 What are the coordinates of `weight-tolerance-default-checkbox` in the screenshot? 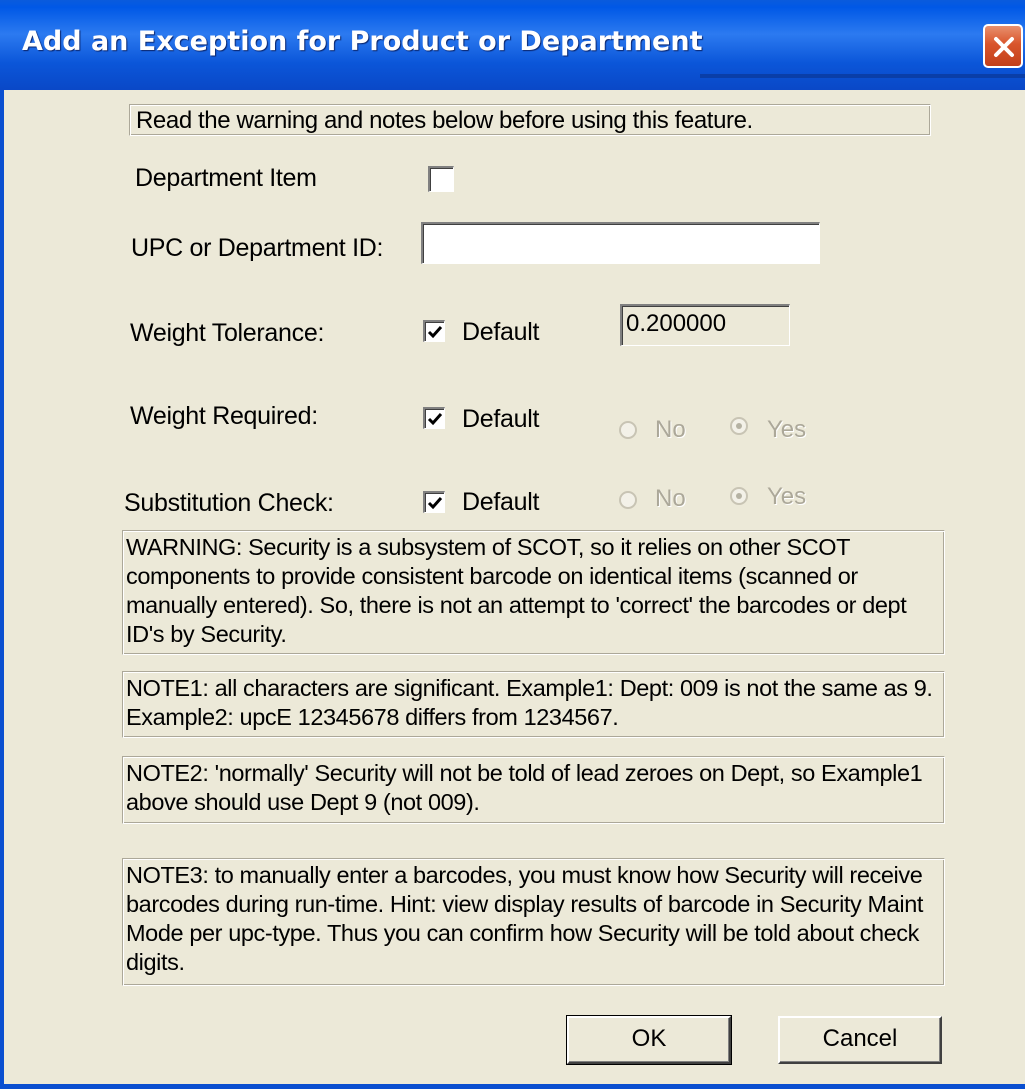 It's located at (434, 331).